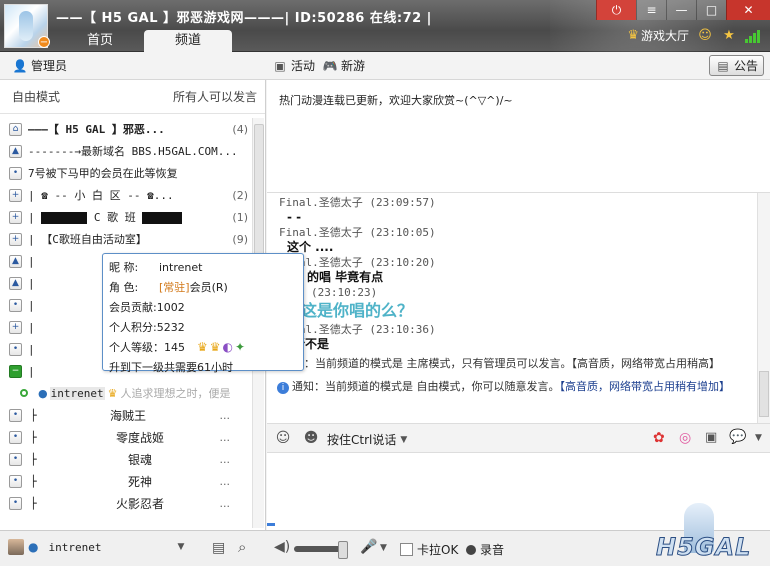 This screenshot has width=770, height=566. Describe the element at coordinates (44, 42) in the screenshot. I see `minus-badge-icon: −` at that location.